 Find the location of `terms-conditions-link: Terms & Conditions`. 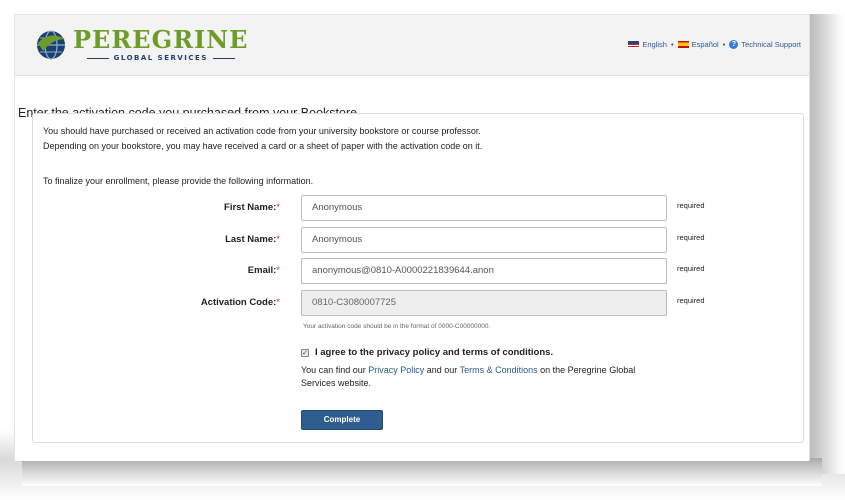

terms-conditions-link: Terms & Conditions is located at coordinates (499, 370).